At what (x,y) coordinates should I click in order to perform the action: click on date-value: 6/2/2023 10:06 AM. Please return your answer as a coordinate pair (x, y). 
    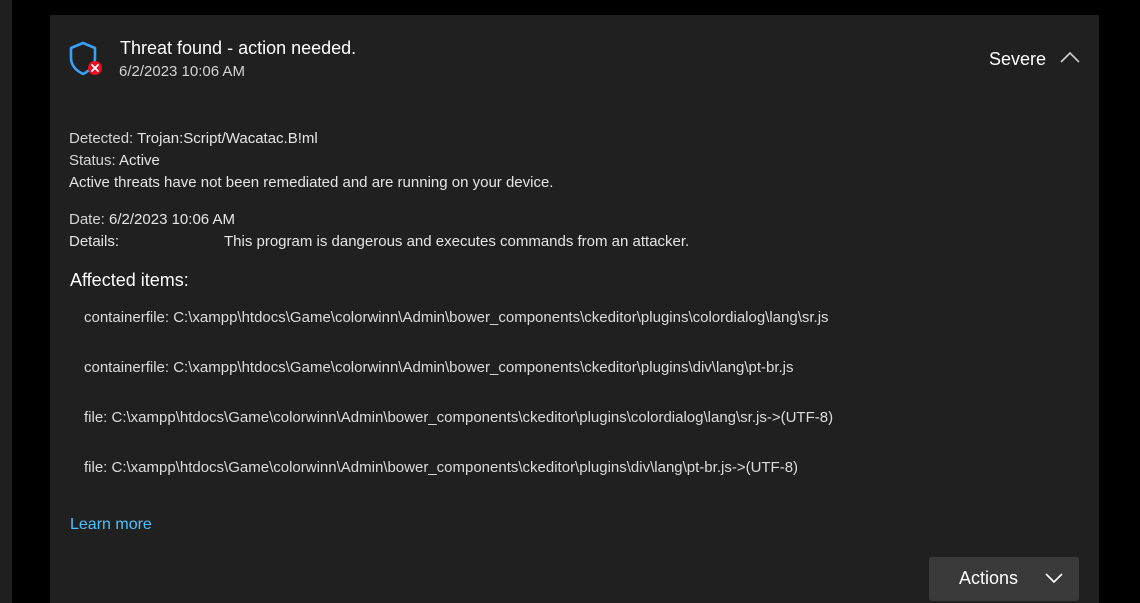
    Looking at the image, I should click on (172, 219).